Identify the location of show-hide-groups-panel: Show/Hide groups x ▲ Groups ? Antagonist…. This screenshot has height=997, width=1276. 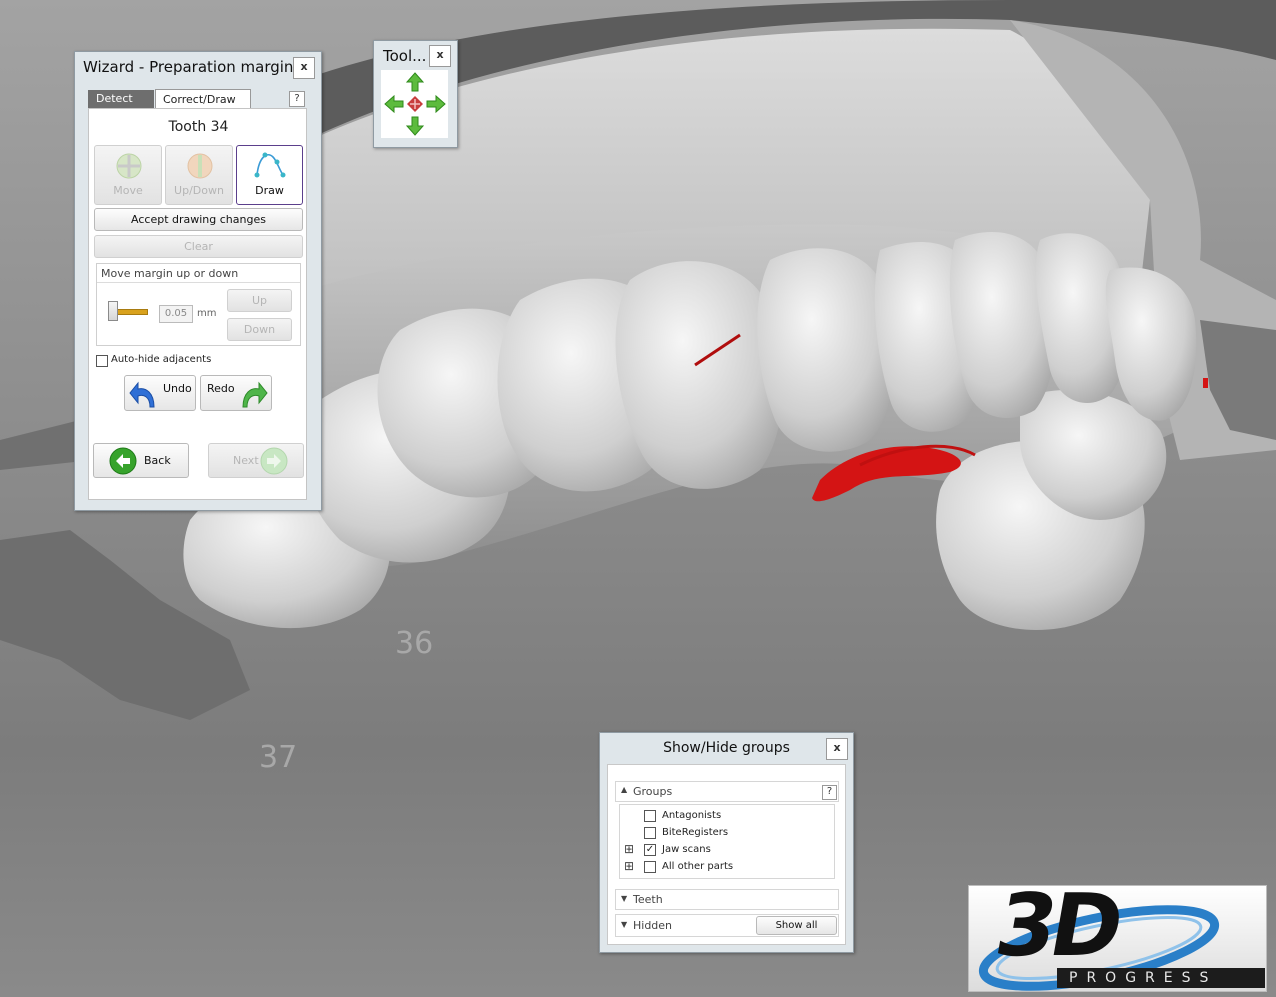
(726, 842).